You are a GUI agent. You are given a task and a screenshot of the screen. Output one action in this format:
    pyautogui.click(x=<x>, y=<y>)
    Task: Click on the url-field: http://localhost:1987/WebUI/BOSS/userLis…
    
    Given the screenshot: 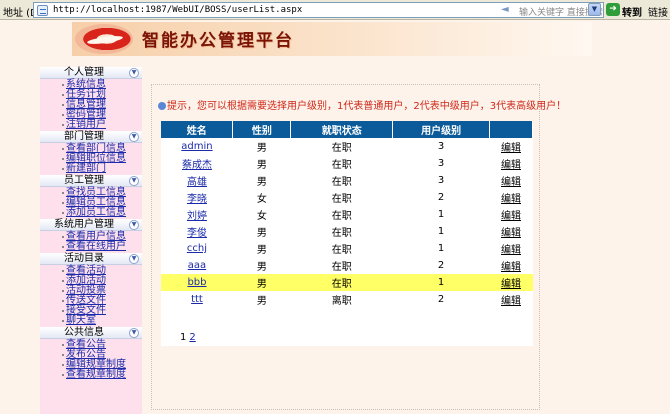 What is the action you would take?
    pyautogui.click(x=318, y=10)
    